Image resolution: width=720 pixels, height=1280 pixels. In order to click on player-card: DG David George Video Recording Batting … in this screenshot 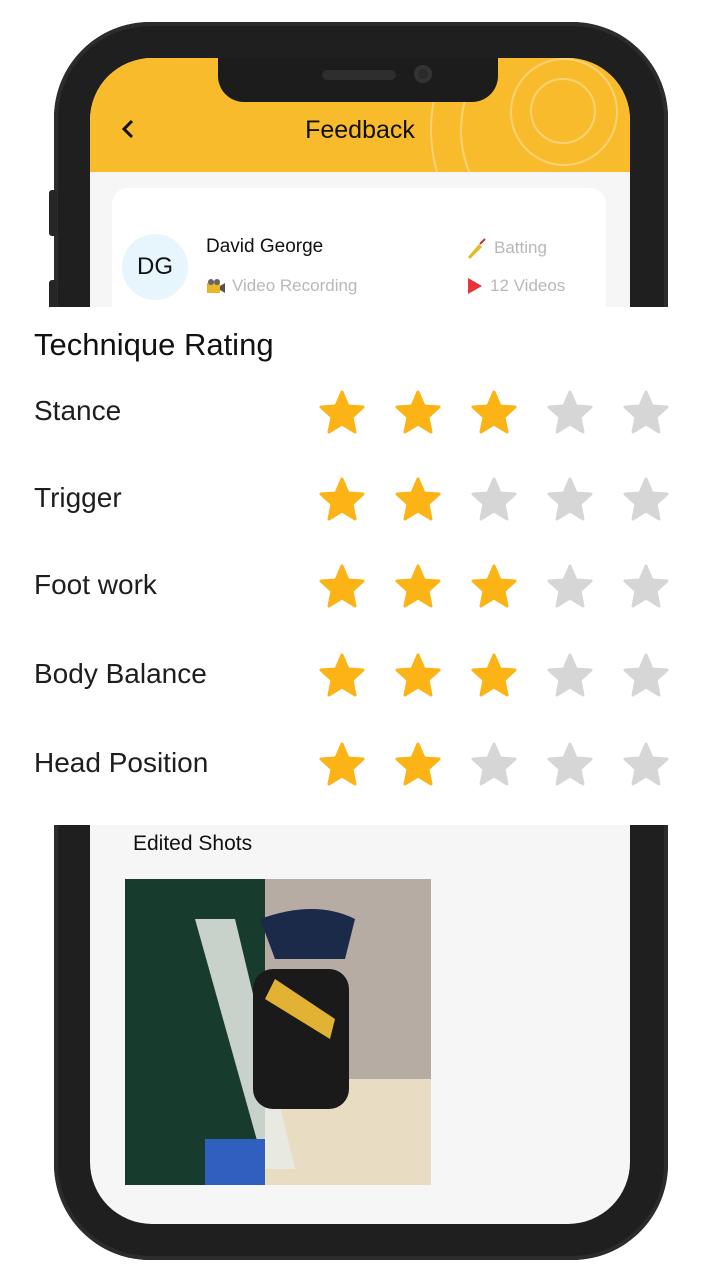, I will do `click(359, 253)`.